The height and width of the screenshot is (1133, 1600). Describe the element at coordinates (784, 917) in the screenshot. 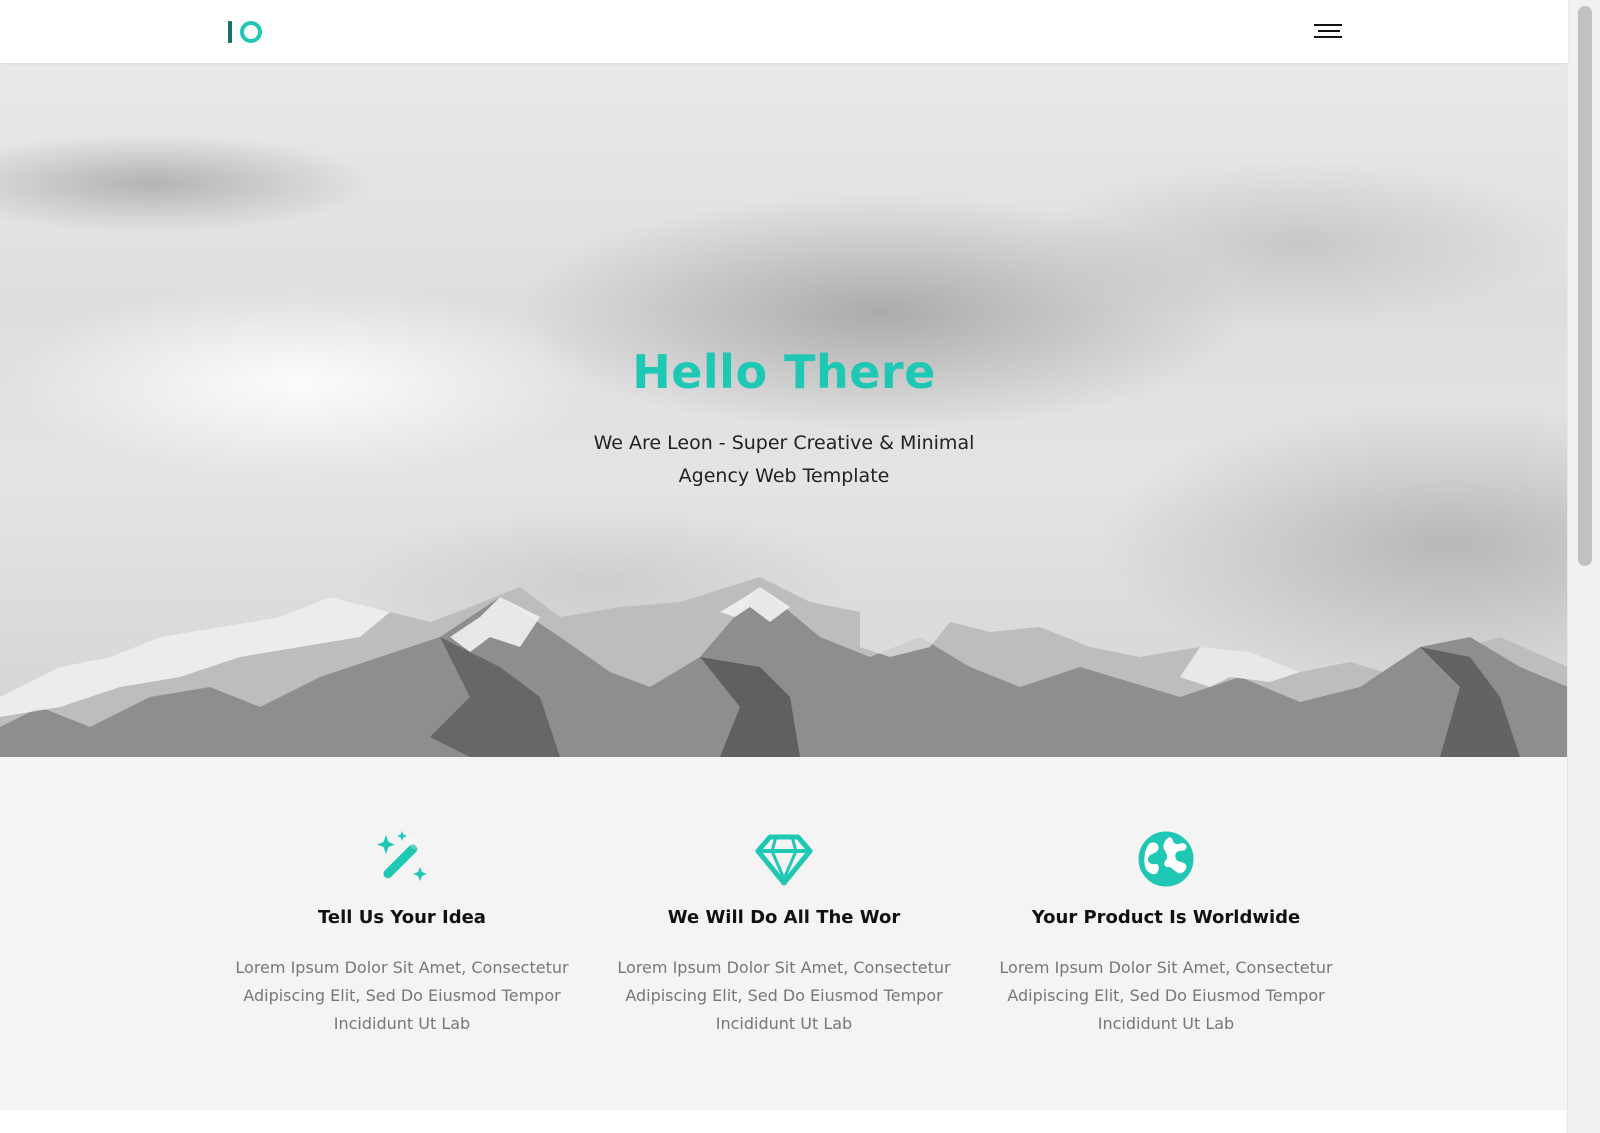

I see `feature-title: We Will Do All The Wor` at that location.